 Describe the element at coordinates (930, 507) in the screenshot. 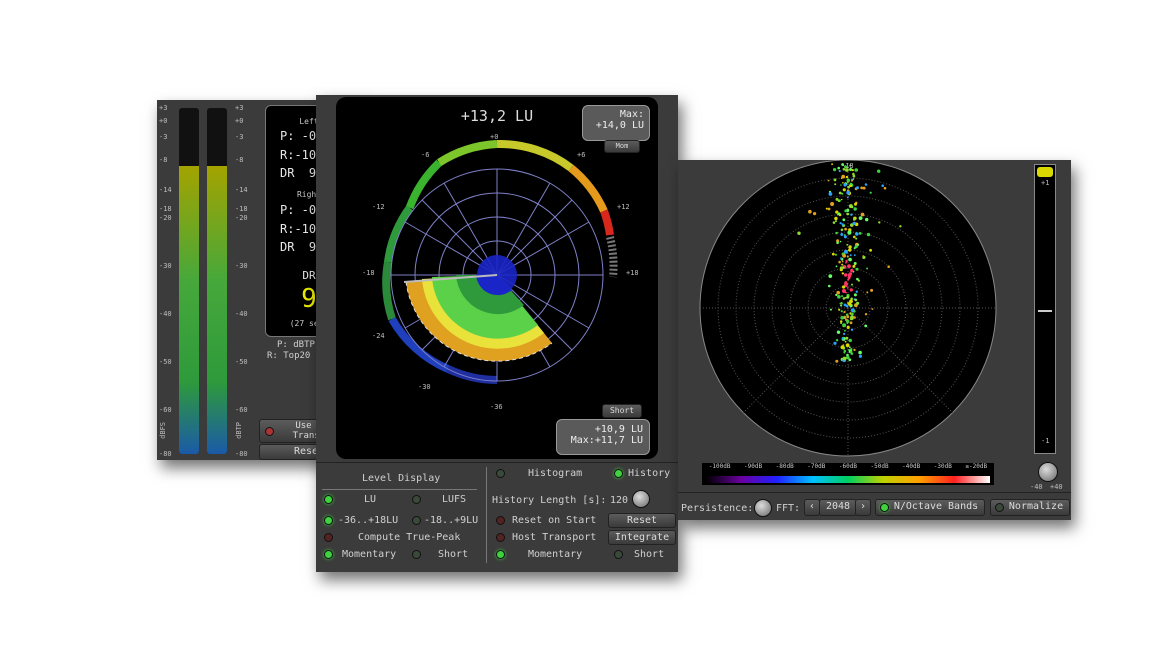

I see `octave-bands-button: N/Octave Bands` at that location.